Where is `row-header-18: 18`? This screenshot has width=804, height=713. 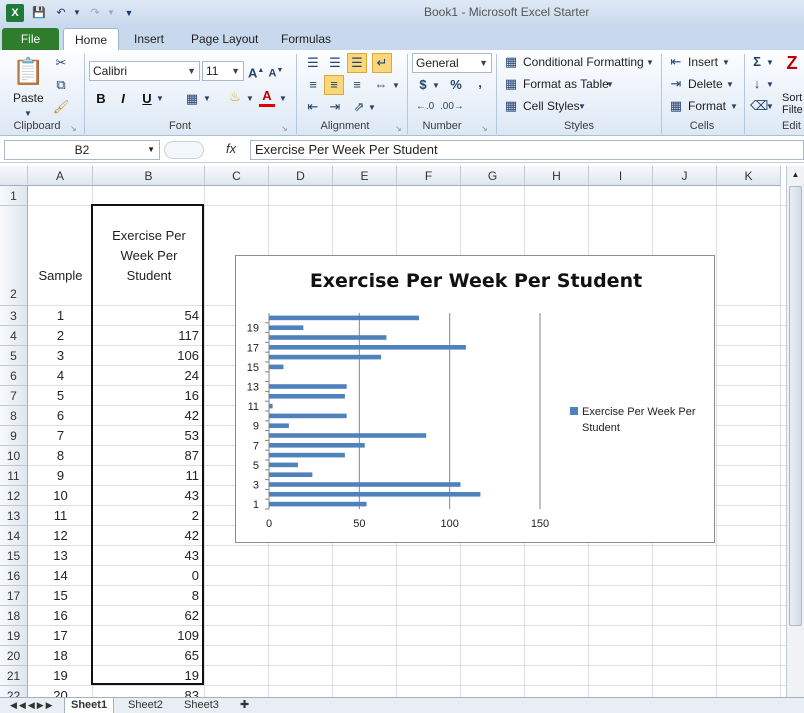
row-header-18: 18 is located at coordinates (14, 616).